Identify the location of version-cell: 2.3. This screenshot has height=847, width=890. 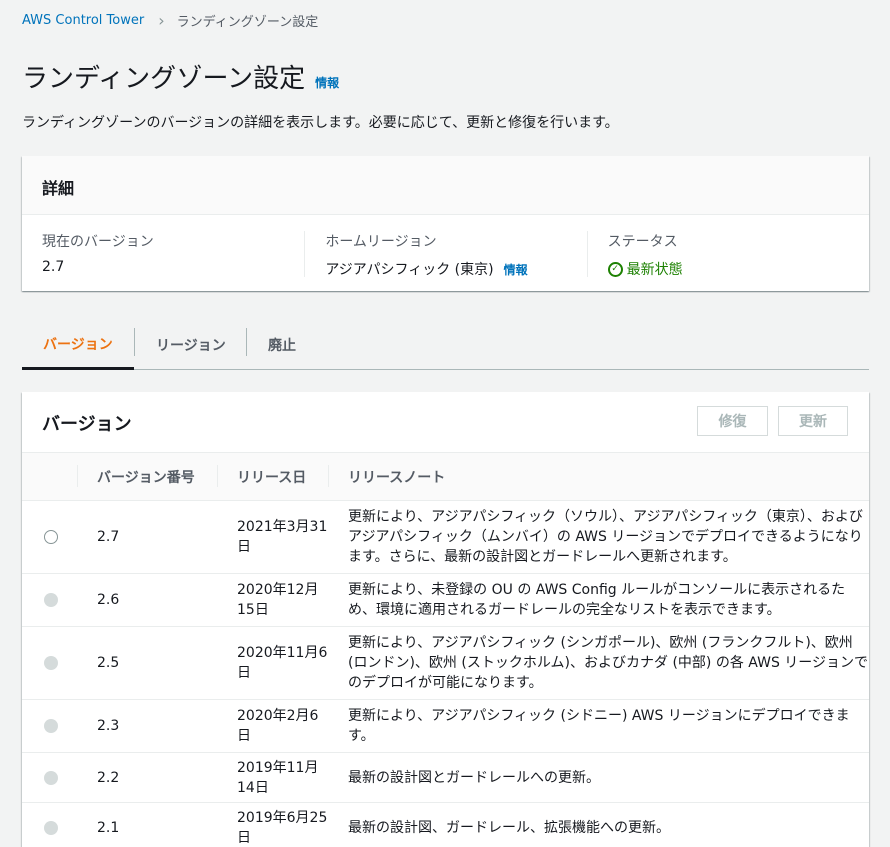
(147, 726).